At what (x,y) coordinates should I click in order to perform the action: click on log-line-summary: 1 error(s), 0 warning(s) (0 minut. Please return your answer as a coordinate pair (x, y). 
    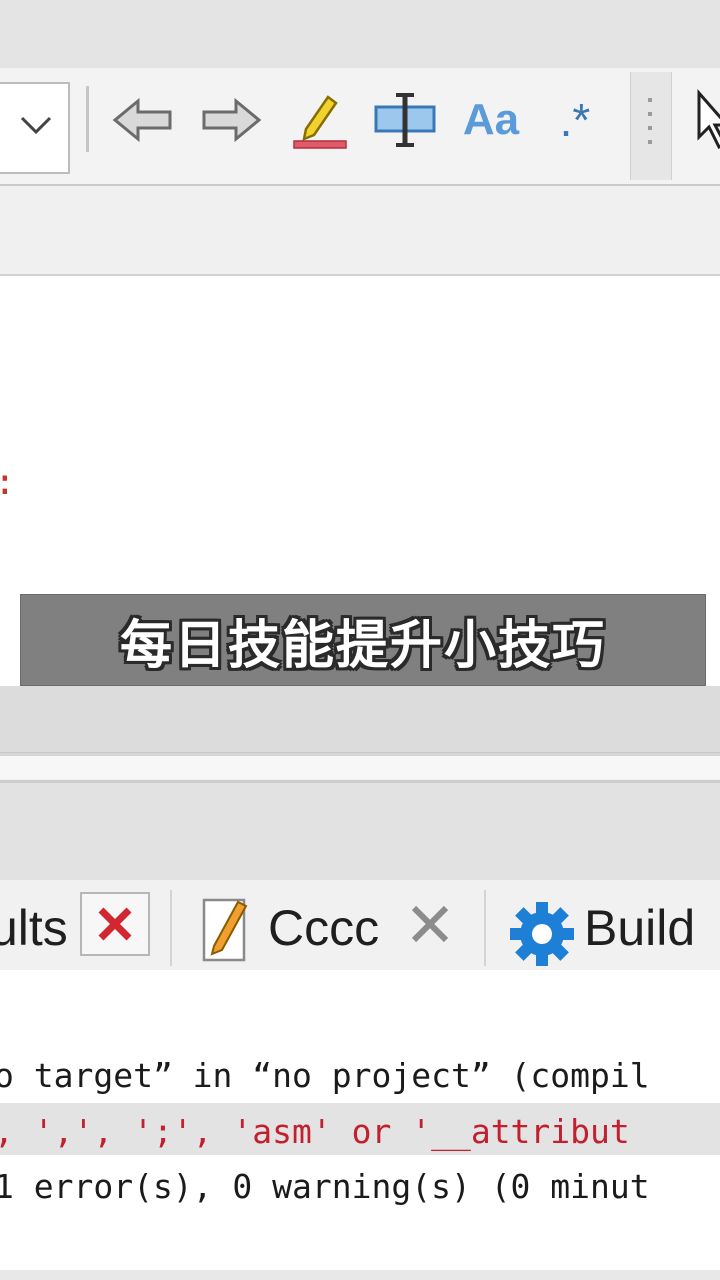
    Looking at the image, I should click on (325, 1186).